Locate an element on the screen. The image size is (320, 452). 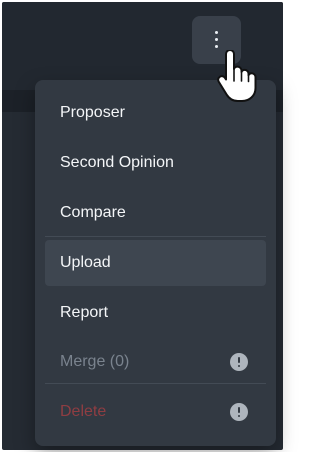
menu-item-label: Upload is located at coordinates (85, 262).